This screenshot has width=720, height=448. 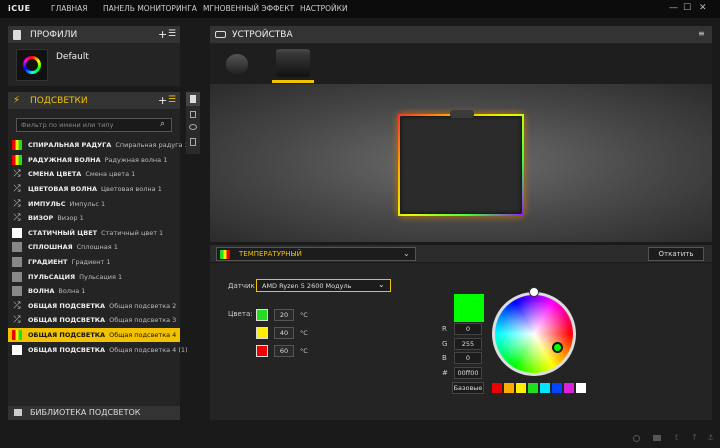 What do you see at coordinates (703, 8) in the screenshot?
I see `close-icon: ✕` at bounding box center [703, 8].